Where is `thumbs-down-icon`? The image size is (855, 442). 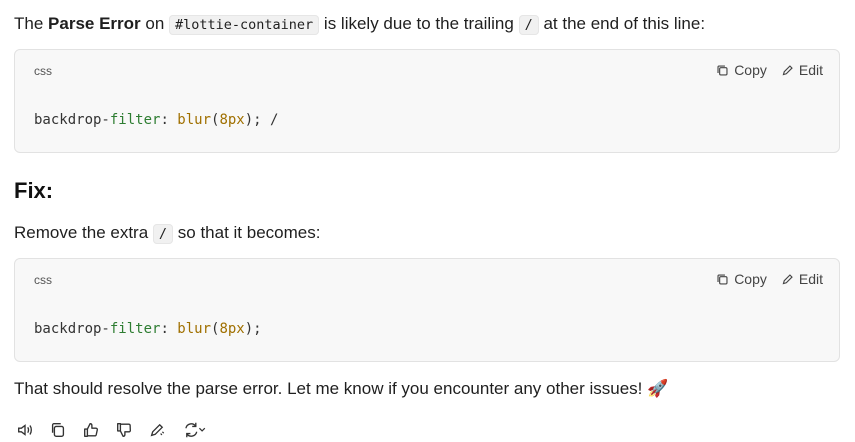
thumbs-down-icon is located at coordinates (123, 429).